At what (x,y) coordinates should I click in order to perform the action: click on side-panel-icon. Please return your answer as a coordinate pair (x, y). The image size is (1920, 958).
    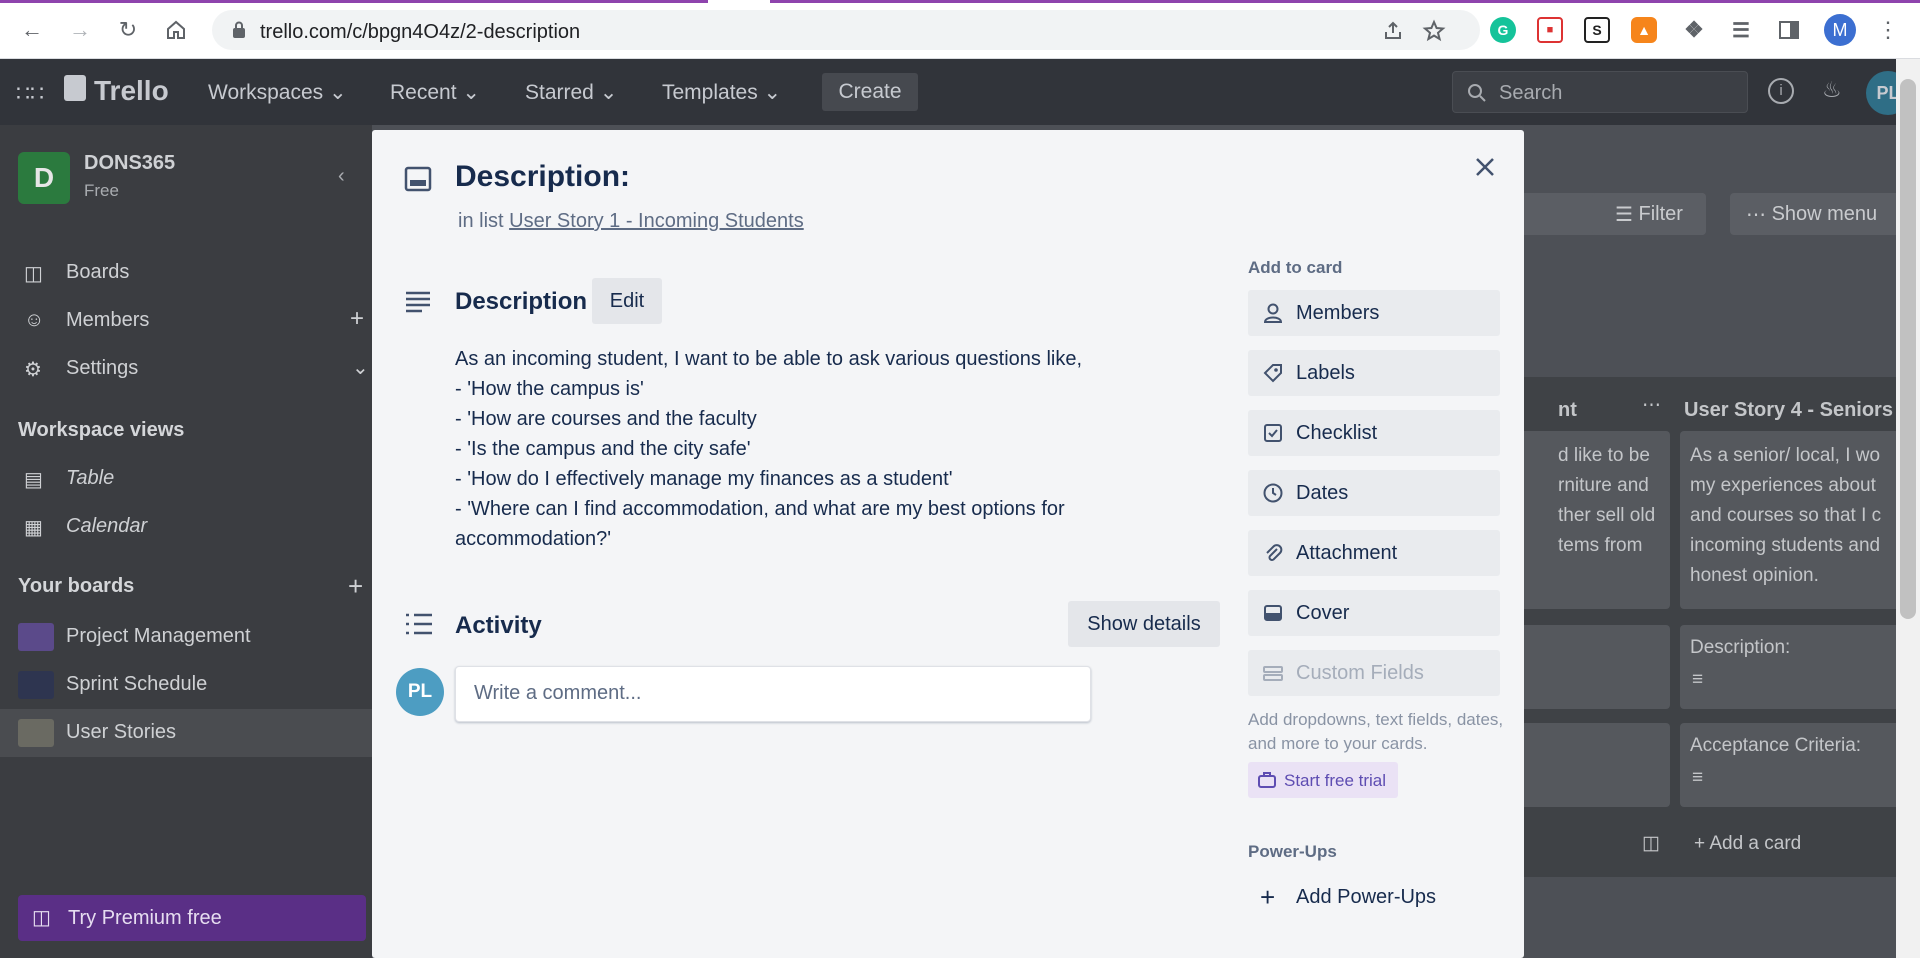
    Looking at the image, I should click on (1789, 30).